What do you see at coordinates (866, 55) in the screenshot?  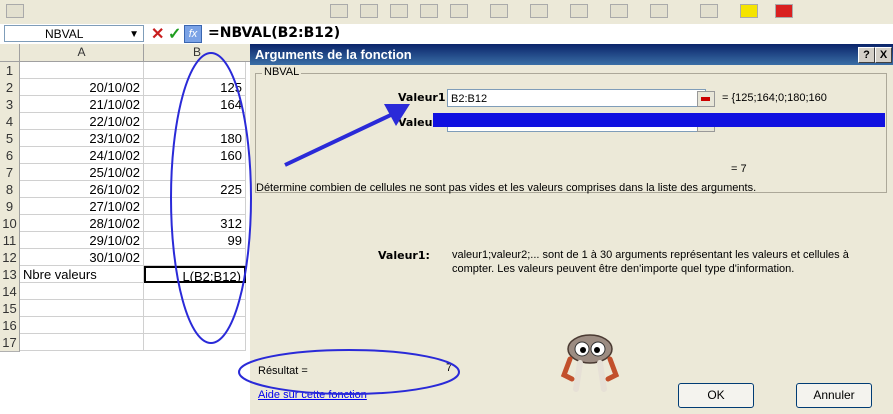 I see `help-button: ?` at bounding box center [866, 55].